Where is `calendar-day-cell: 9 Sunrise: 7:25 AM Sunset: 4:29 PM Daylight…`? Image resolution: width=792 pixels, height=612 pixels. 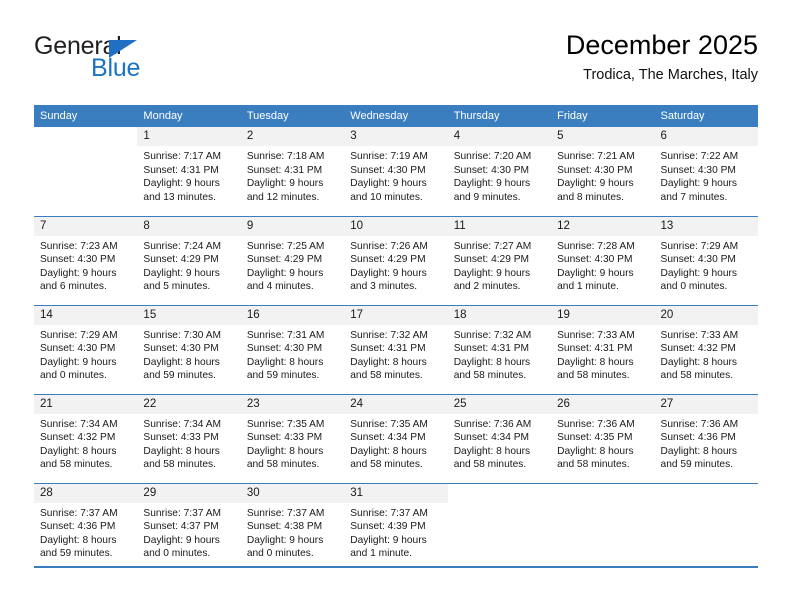
calendar-day-cell: 9 Sunrise: 7:25 AM Sunset: 4:29 PM Daylight… is located at coordinates (292, 260).